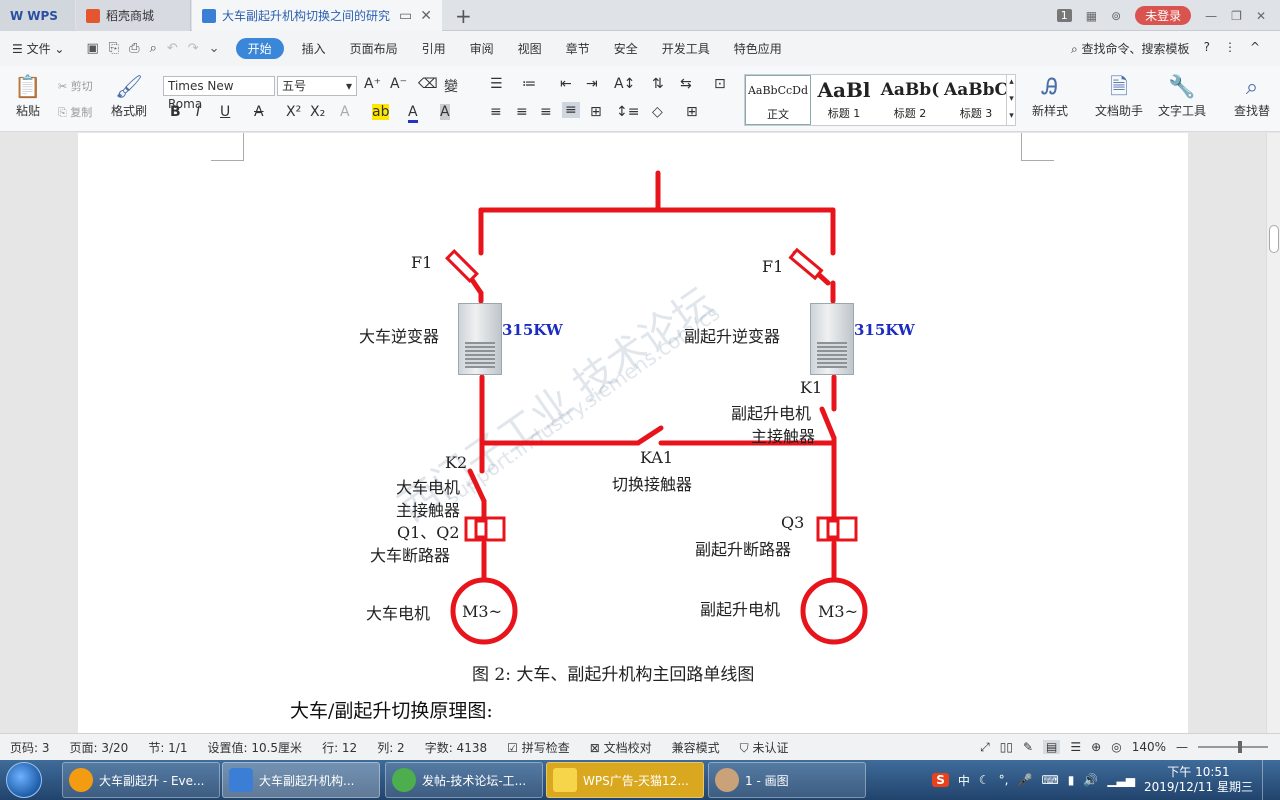  I want to click on wps-home-tab: W WPS, so click(37, 15).